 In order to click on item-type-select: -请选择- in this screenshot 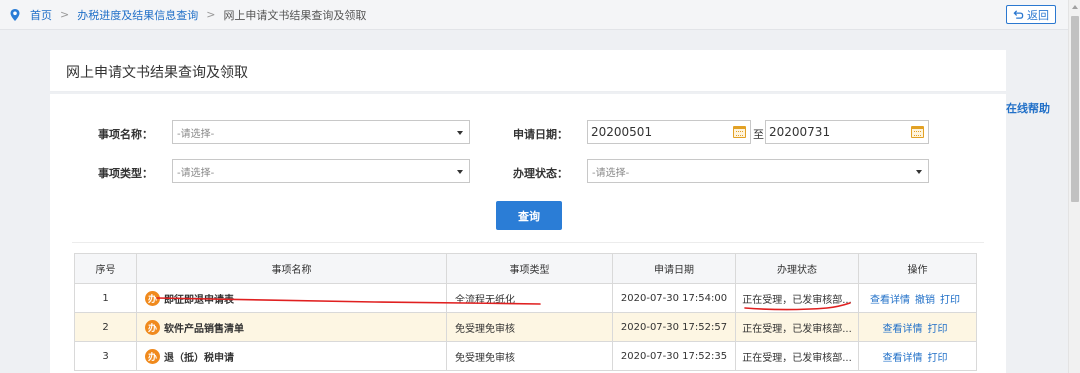, I will do `click(321, 171)`.